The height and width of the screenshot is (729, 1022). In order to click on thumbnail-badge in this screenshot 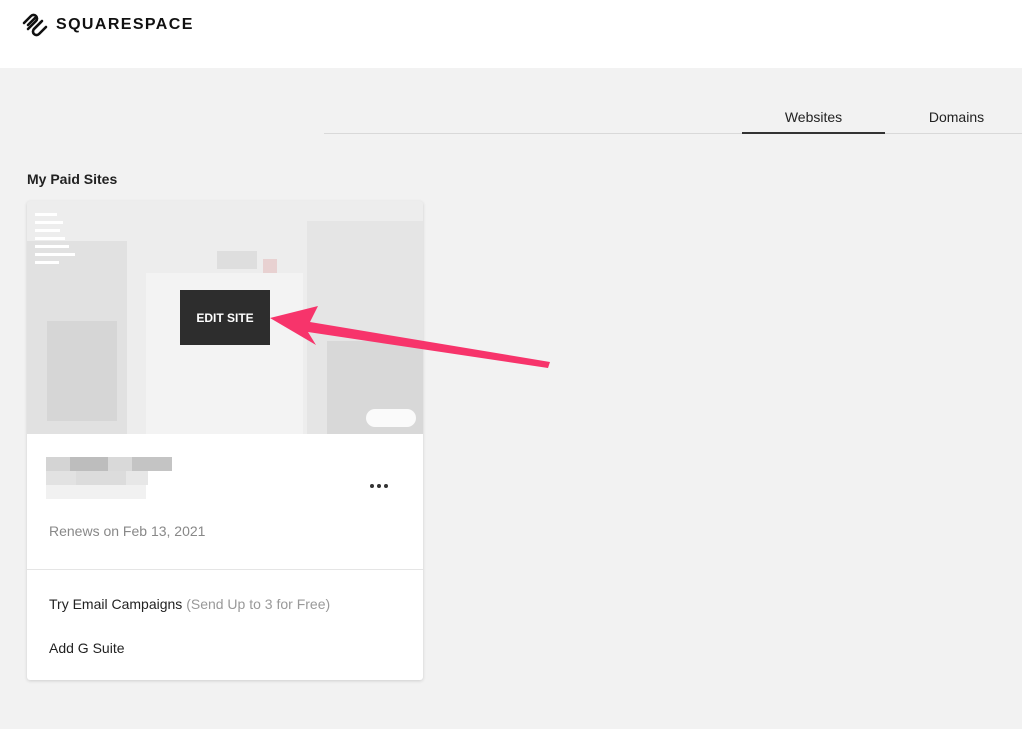, I will do `click(391, 418)`.